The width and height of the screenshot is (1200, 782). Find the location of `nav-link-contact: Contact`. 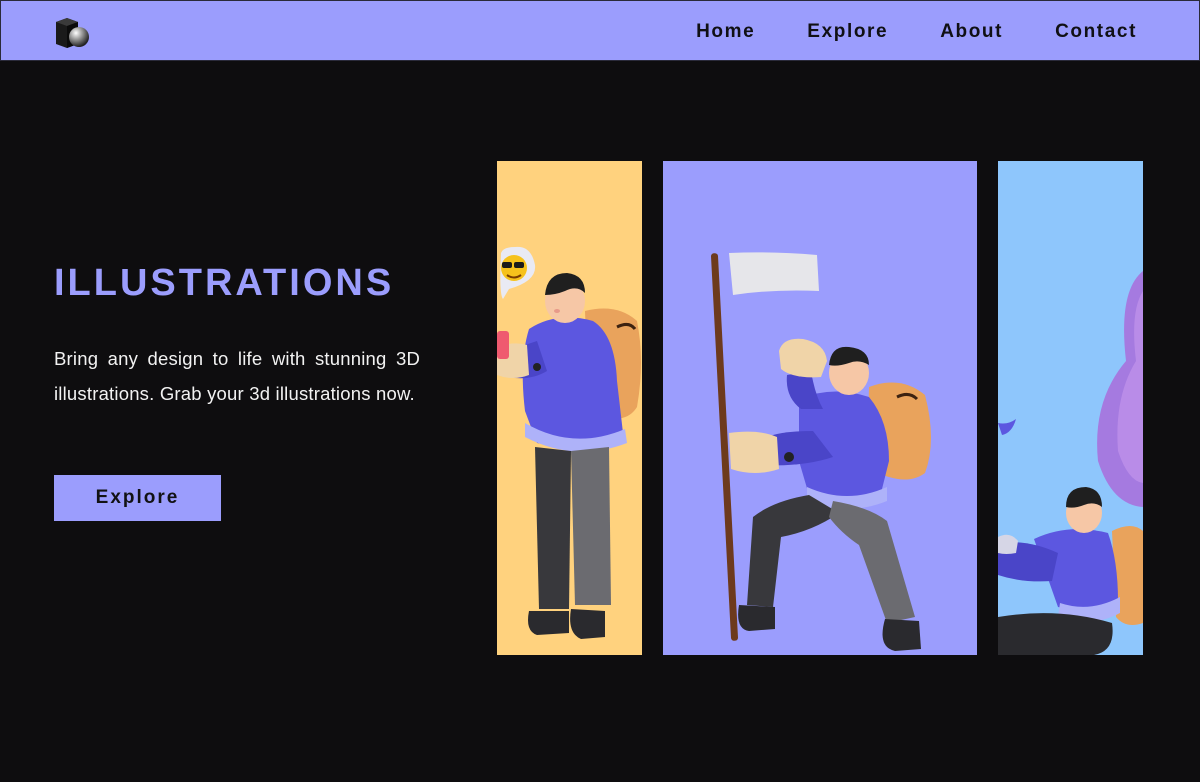

nav-link-contact: Contact is located at coordinates (1096, 32).